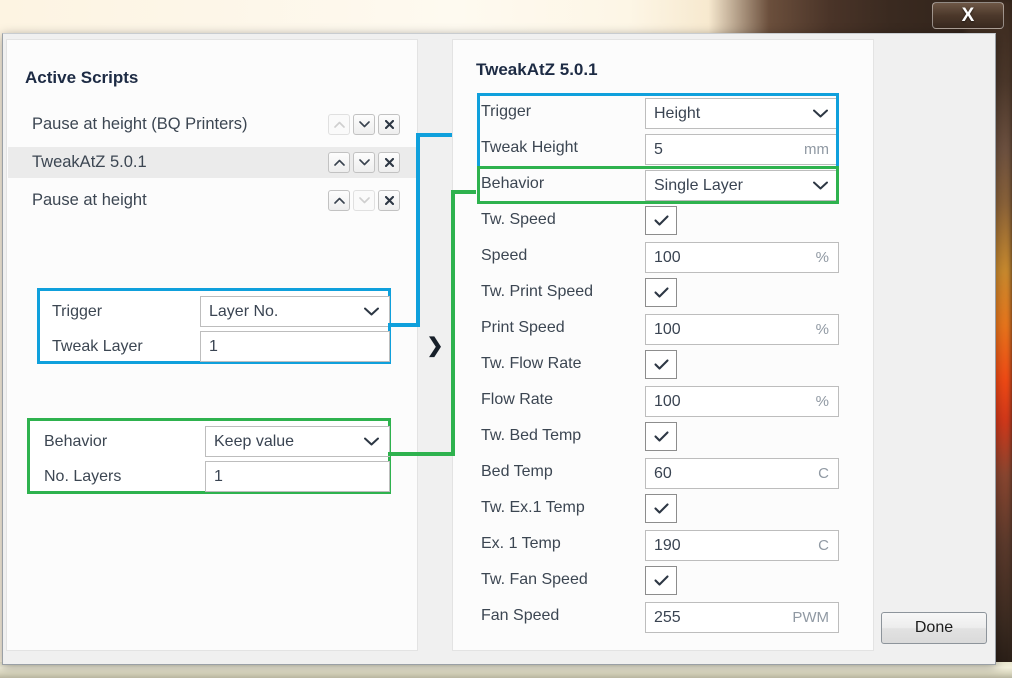 The height and width of the screenshot is (678, 1012). What do you see at coordinates (218, 476) in the screenshot?
I see `left-no-layers-value: 1` at bounding box center [218, 476].